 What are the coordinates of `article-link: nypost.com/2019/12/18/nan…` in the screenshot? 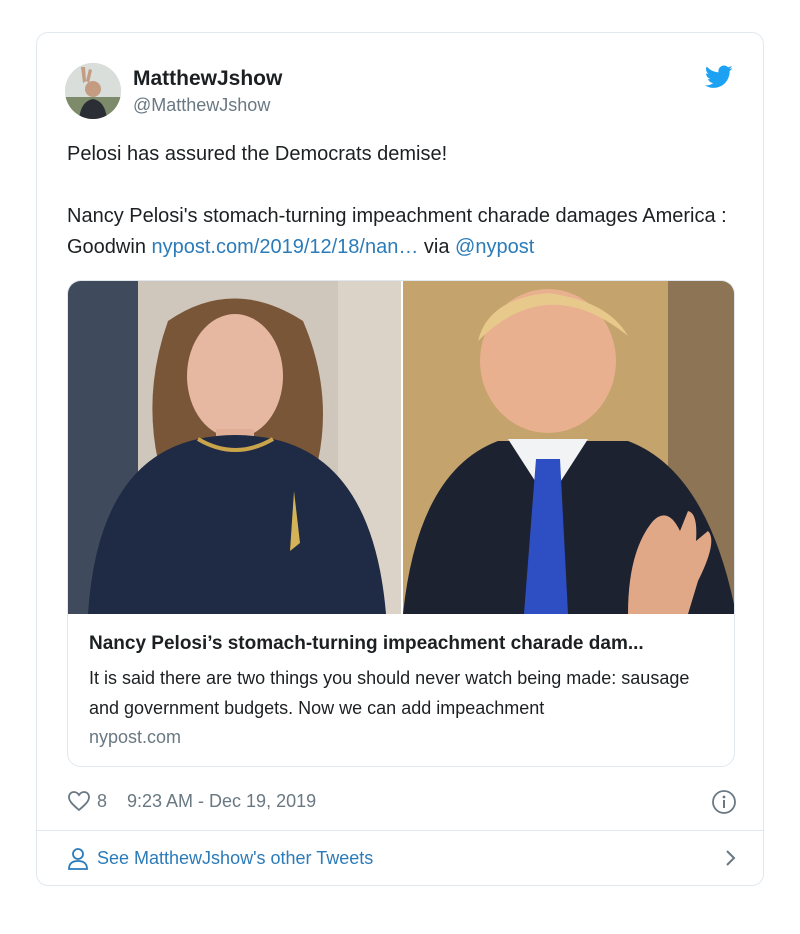 It's located at (285, 247).